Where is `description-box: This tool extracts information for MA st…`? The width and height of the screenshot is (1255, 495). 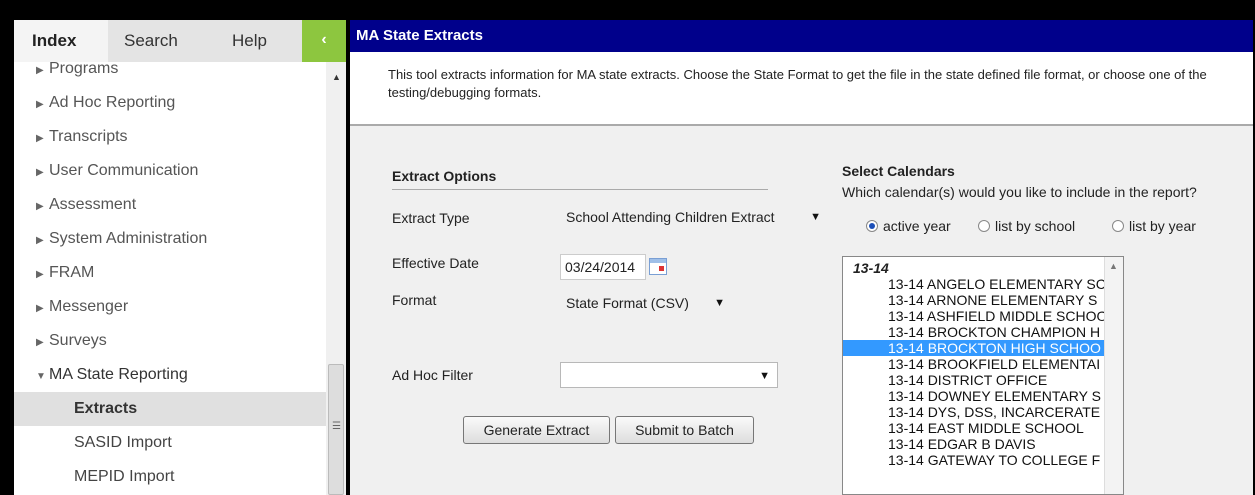
description-box: This tool extracts information for MA st… is located at coordinates (801, 89).